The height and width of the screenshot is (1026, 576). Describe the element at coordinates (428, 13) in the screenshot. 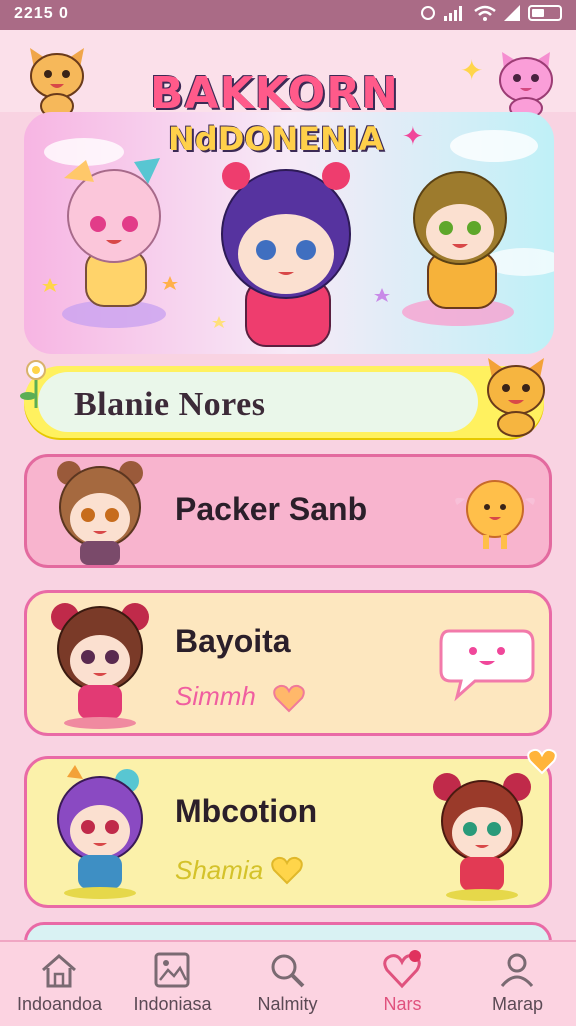

I see `alarm-icon` at that location.